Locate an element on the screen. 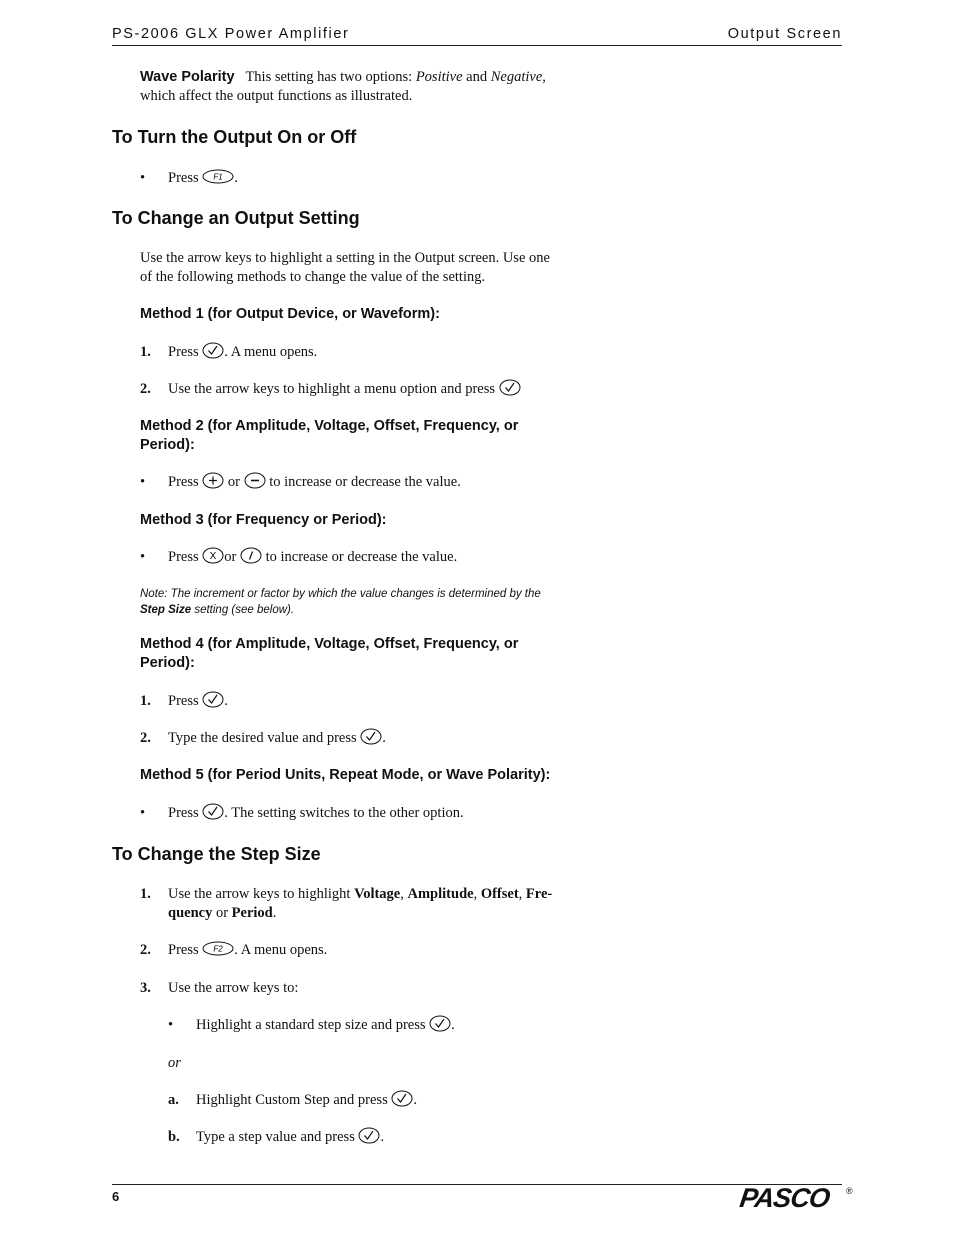  step-text: Highlight a standard step size and press is located at coordinates (311, 1025).